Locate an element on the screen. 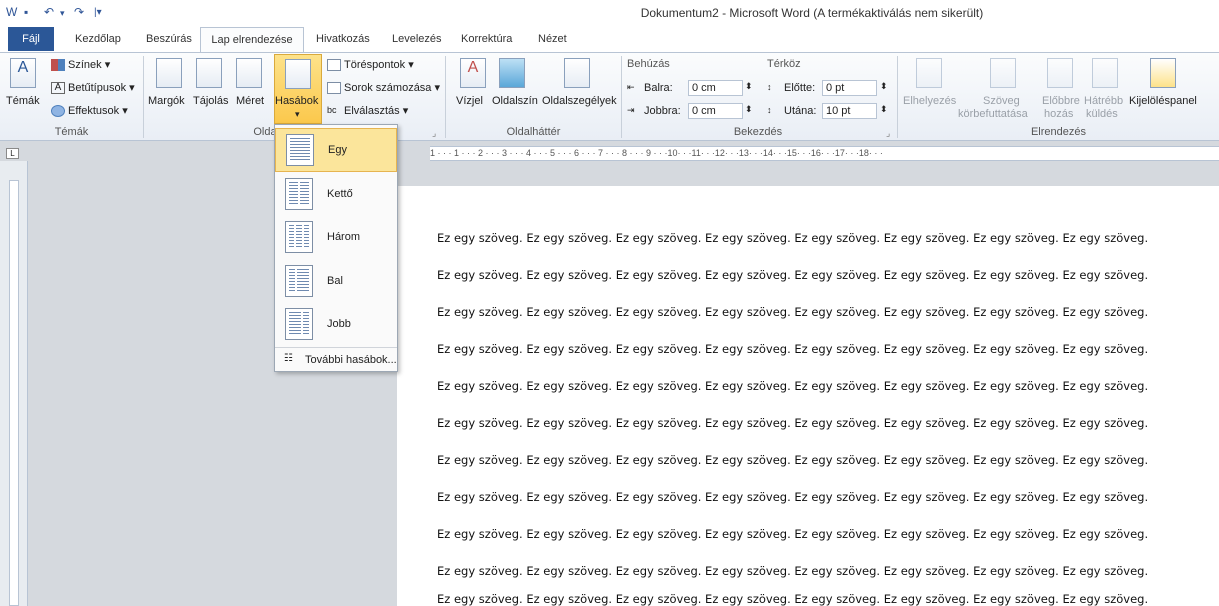 This screenshot has height=606, width=1219. tab-mailings: Levelezés is located at coordinates (417, 39).